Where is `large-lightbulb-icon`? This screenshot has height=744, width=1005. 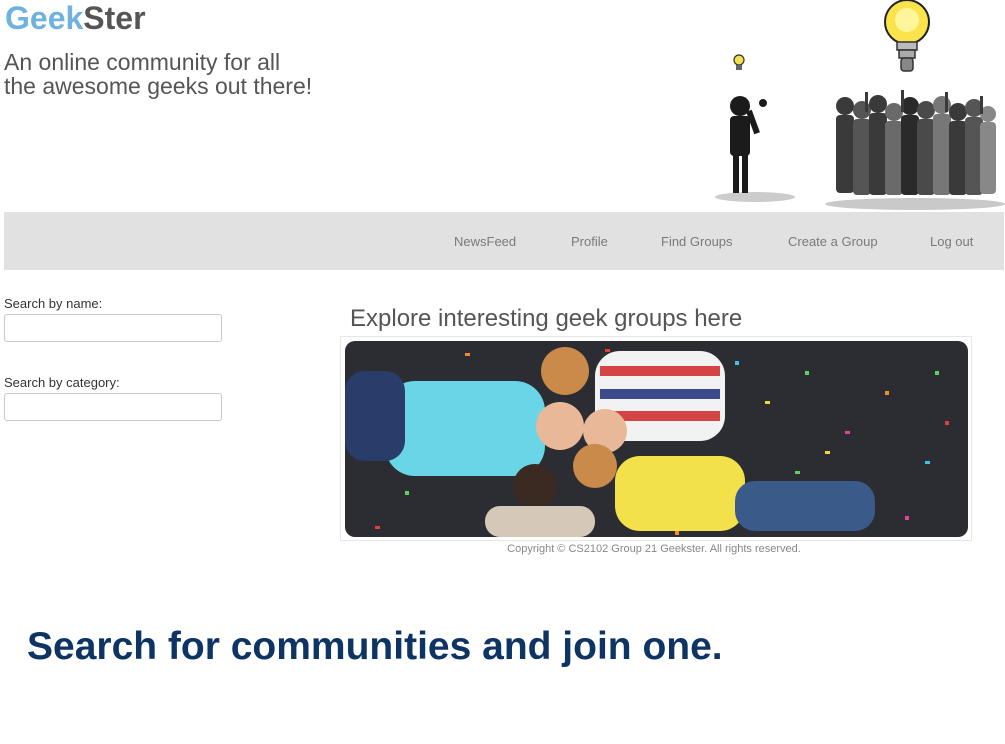
large-lightbulb-icon is located at coordinates (907, 36).